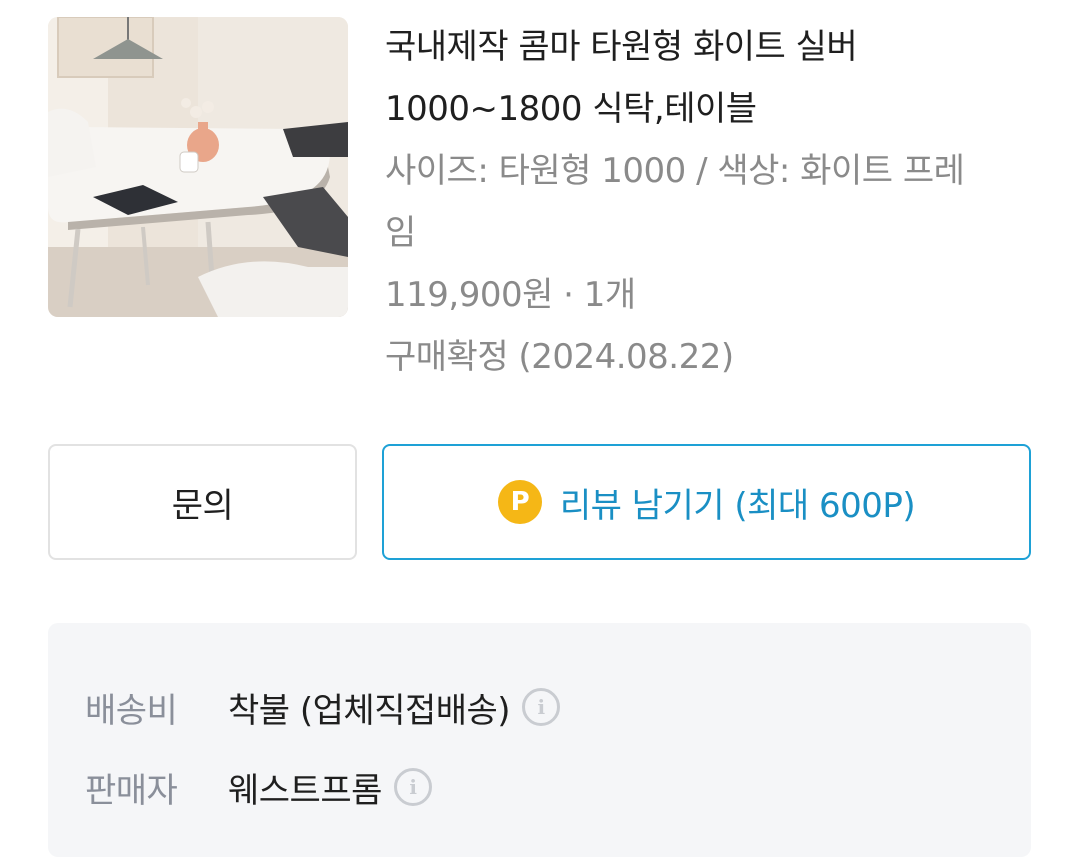 This screenshot has height=865, width=1080. Describe the element at coordinates (510, 295) in the screenshot. I see `price-quantity: 119,900원 · 1개` at that location.